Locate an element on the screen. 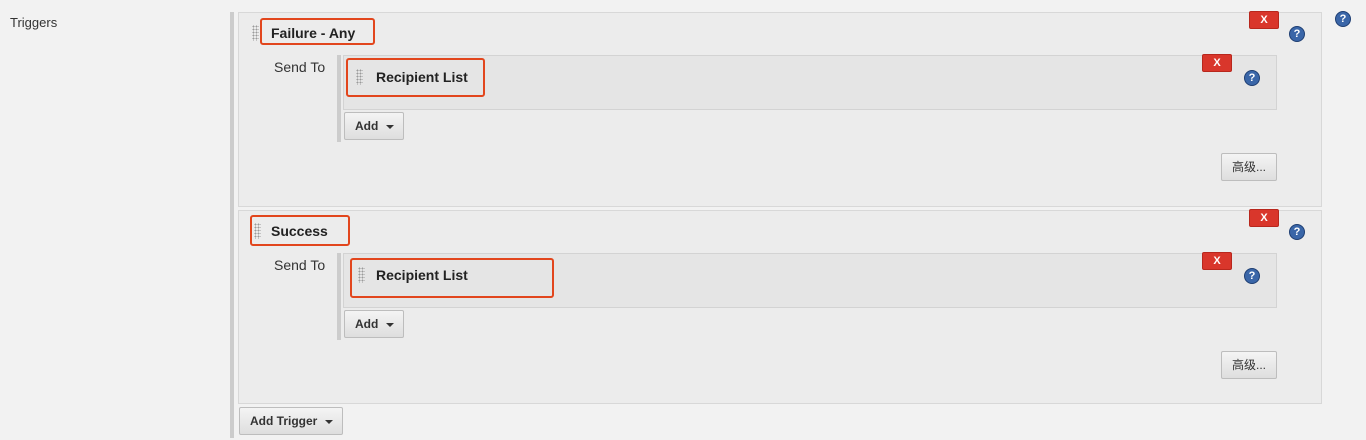 This screenshot has height=440, width=1366. trigger-title: Failure - Any is located at coordinates (313, 33).